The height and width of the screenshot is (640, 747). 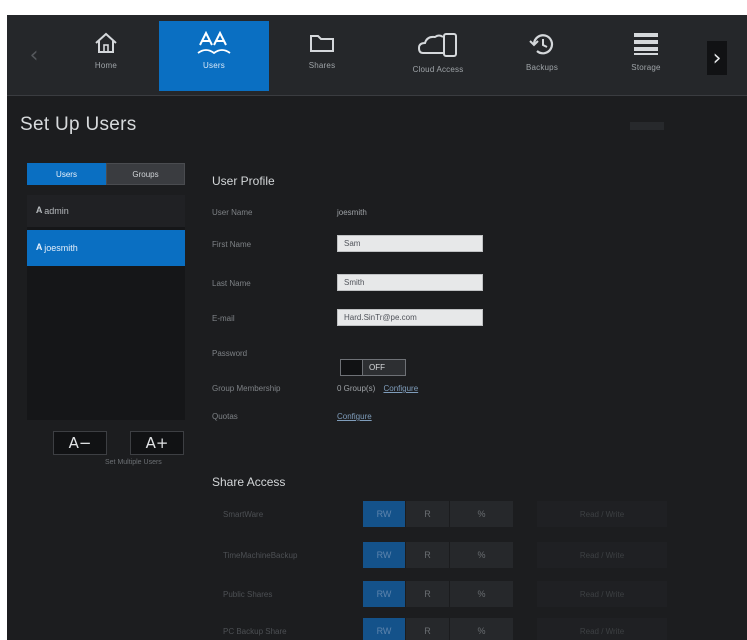 I want to click on user-profile-heading: User Profile, so click(x=243, y=181).